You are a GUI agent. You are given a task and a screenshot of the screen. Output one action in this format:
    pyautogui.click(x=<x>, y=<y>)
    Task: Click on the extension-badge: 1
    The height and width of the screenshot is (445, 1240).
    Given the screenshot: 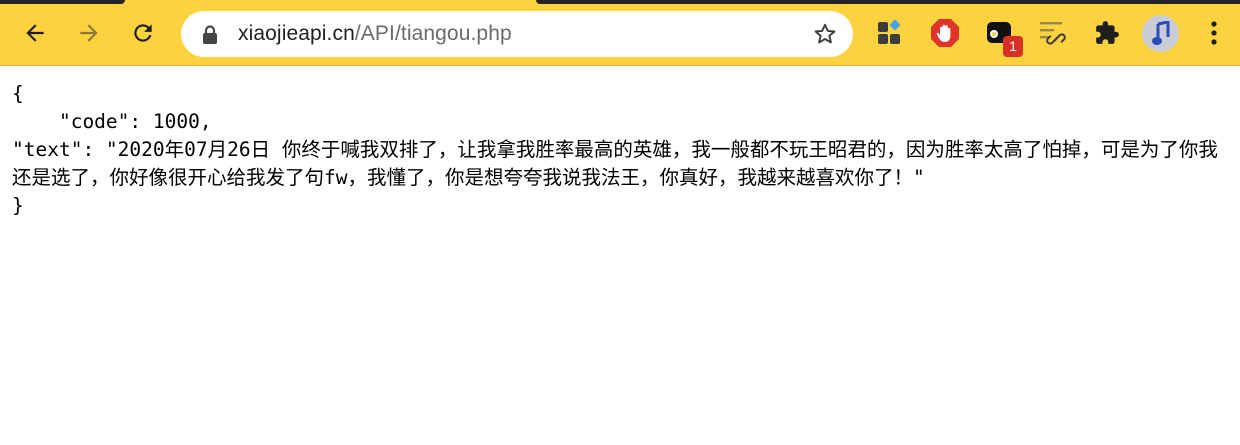 What is the action you would take?
    pyautogui.click(x=1013, y=46)
    